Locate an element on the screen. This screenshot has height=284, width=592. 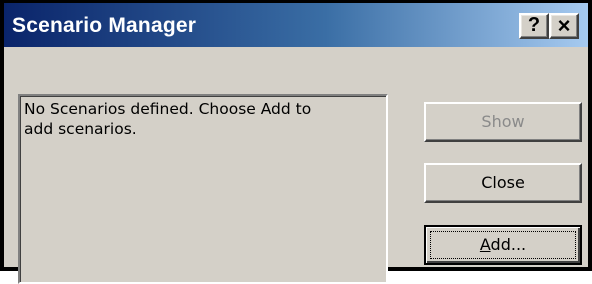
show-button-label: Show is located at coordinates (503, 121).